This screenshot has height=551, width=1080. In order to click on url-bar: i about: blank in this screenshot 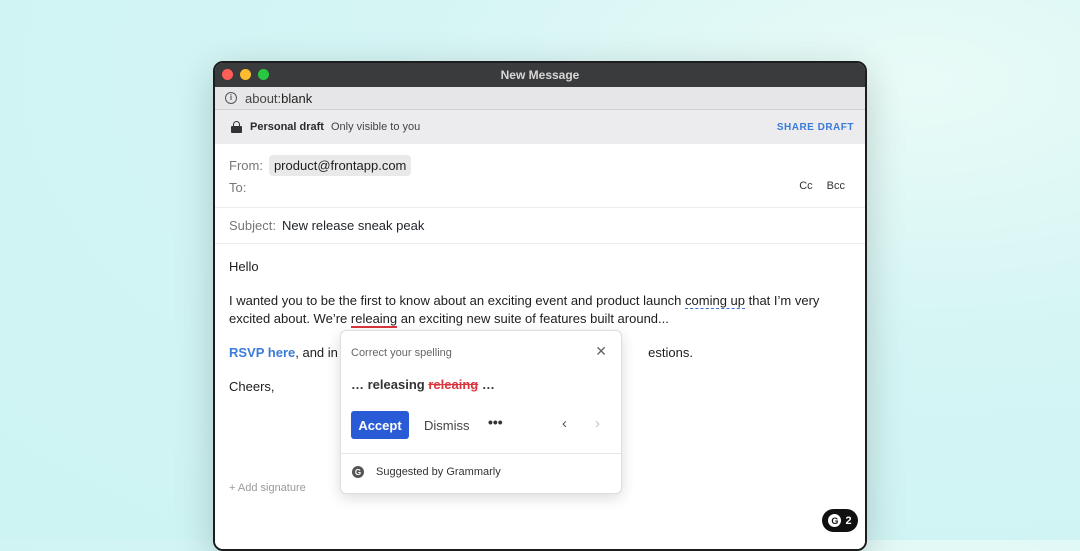, I will do `click(540, 98)`.